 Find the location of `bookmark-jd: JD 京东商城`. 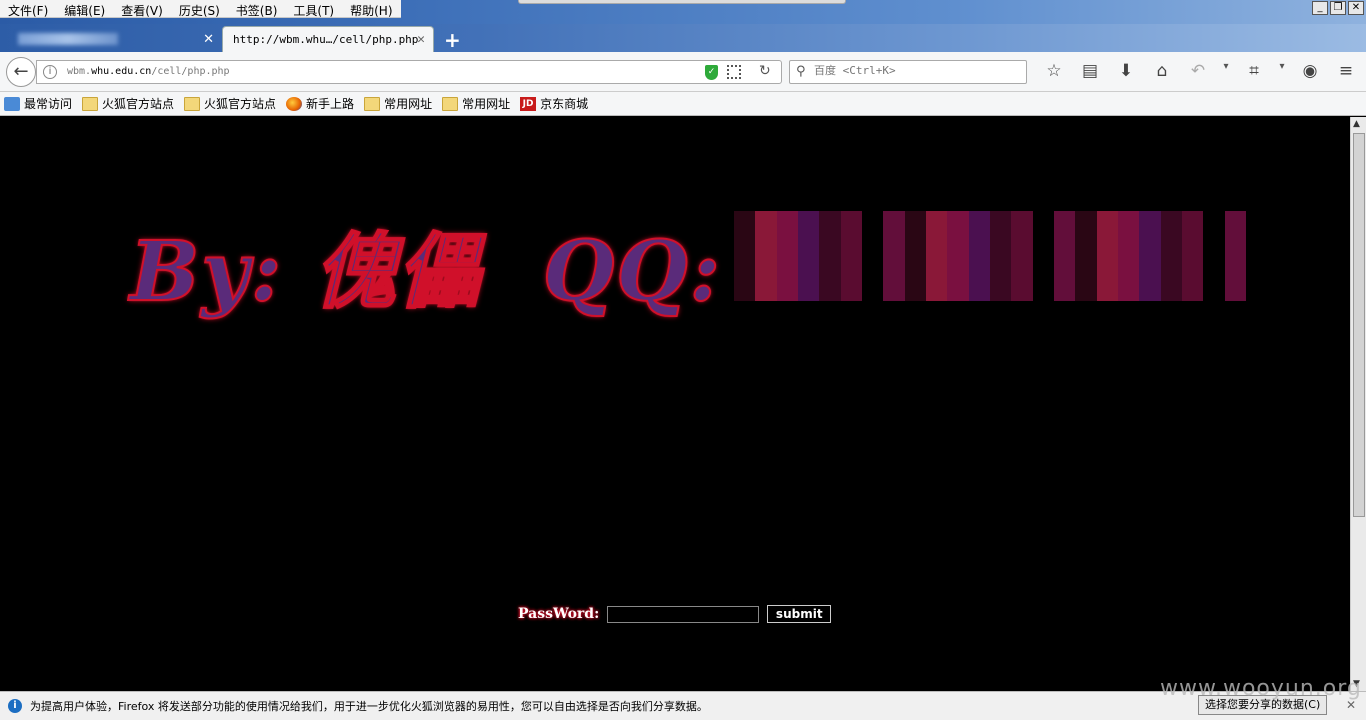

bookmark-jd: JD 京东商城 is located at coordinates (554, 103).